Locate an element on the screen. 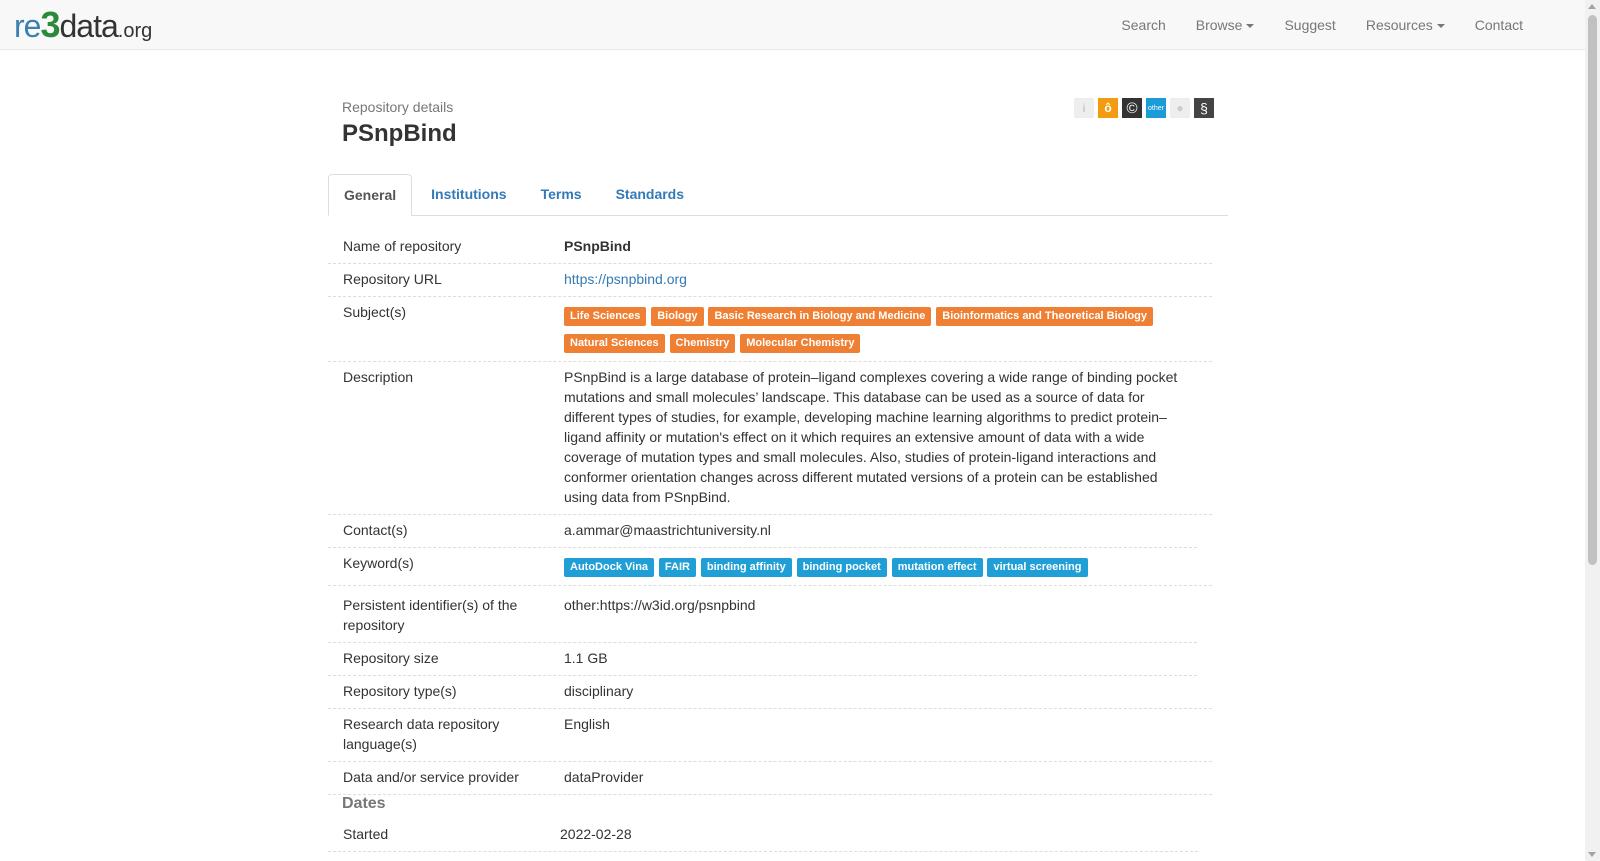  row-label: Contact(s) is located at coordinates (375, 530).